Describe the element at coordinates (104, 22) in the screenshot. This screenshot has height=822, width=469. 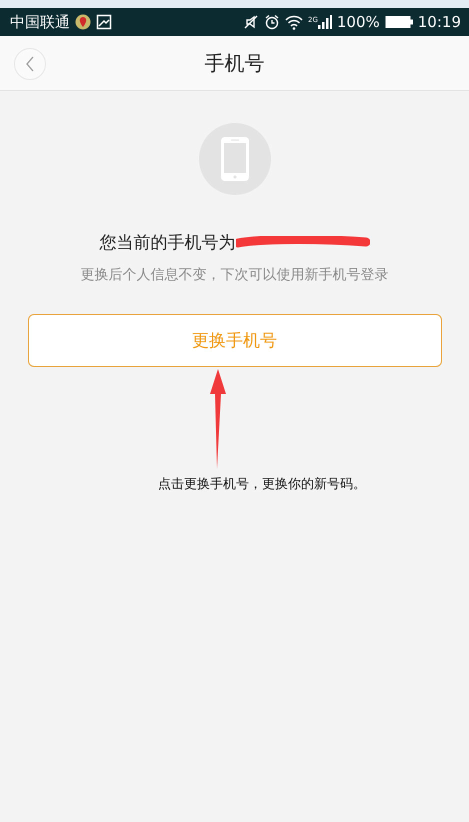
I see `image-icon` at that location.